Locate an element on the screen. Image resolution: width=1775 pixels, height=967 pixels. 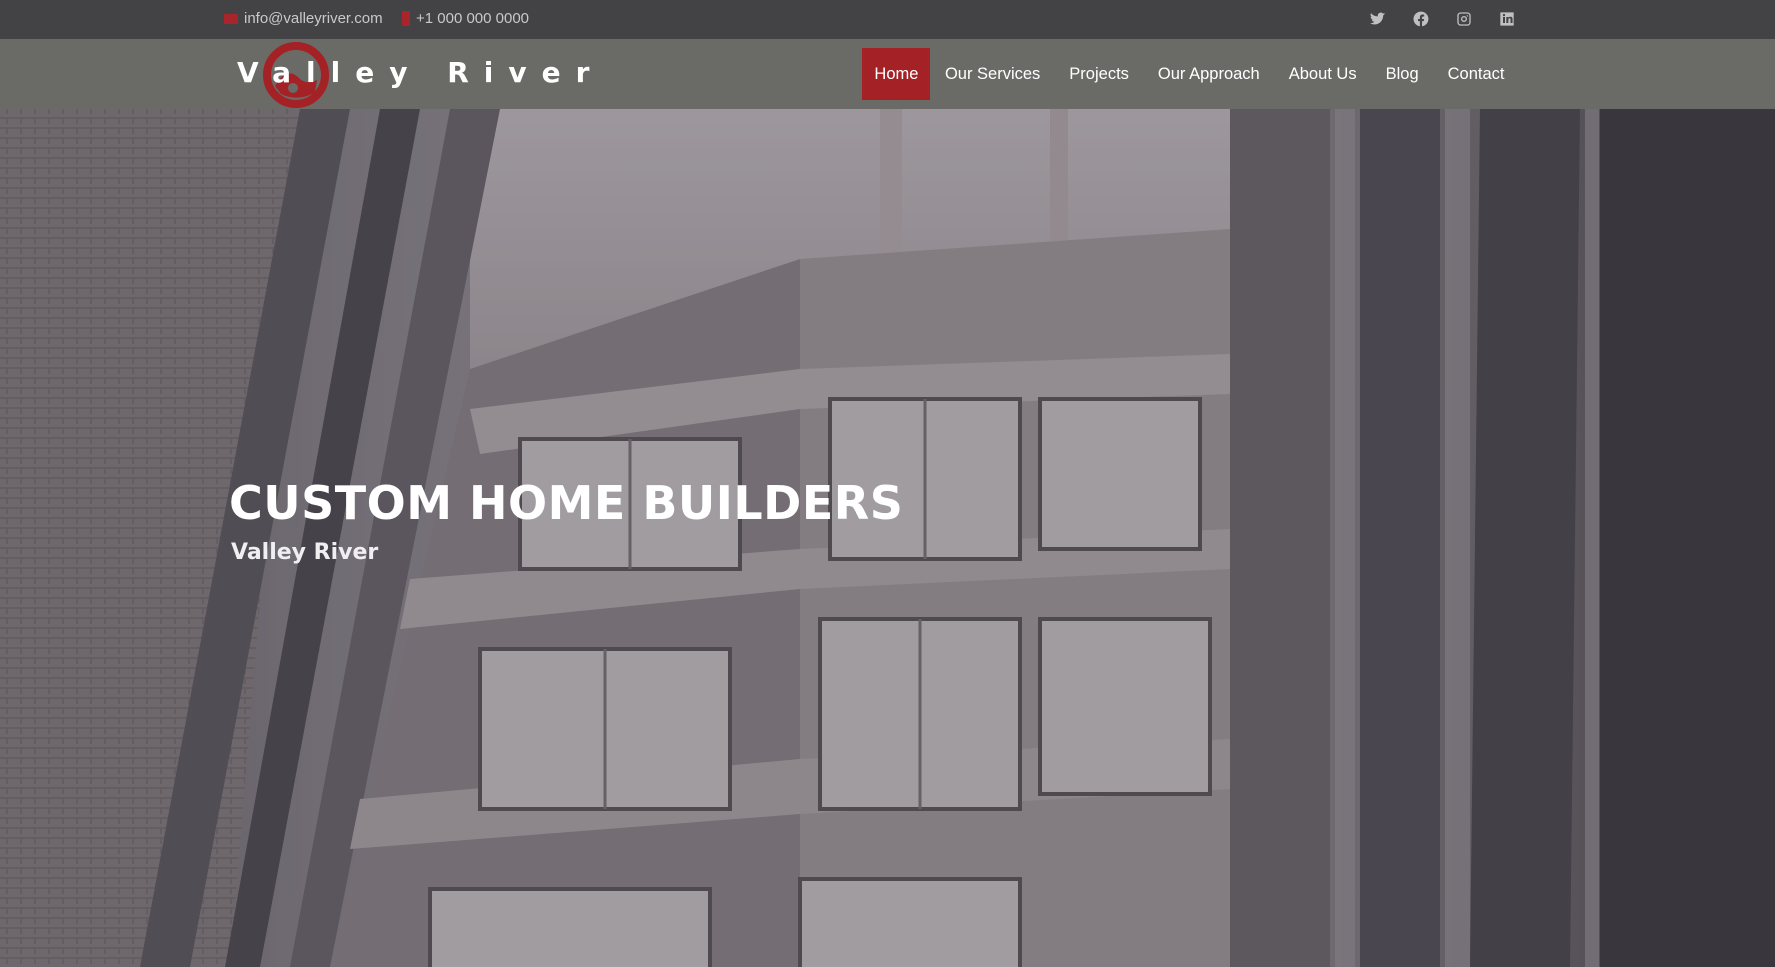
logo-text: Valley River is located at coordinates (421, 72).